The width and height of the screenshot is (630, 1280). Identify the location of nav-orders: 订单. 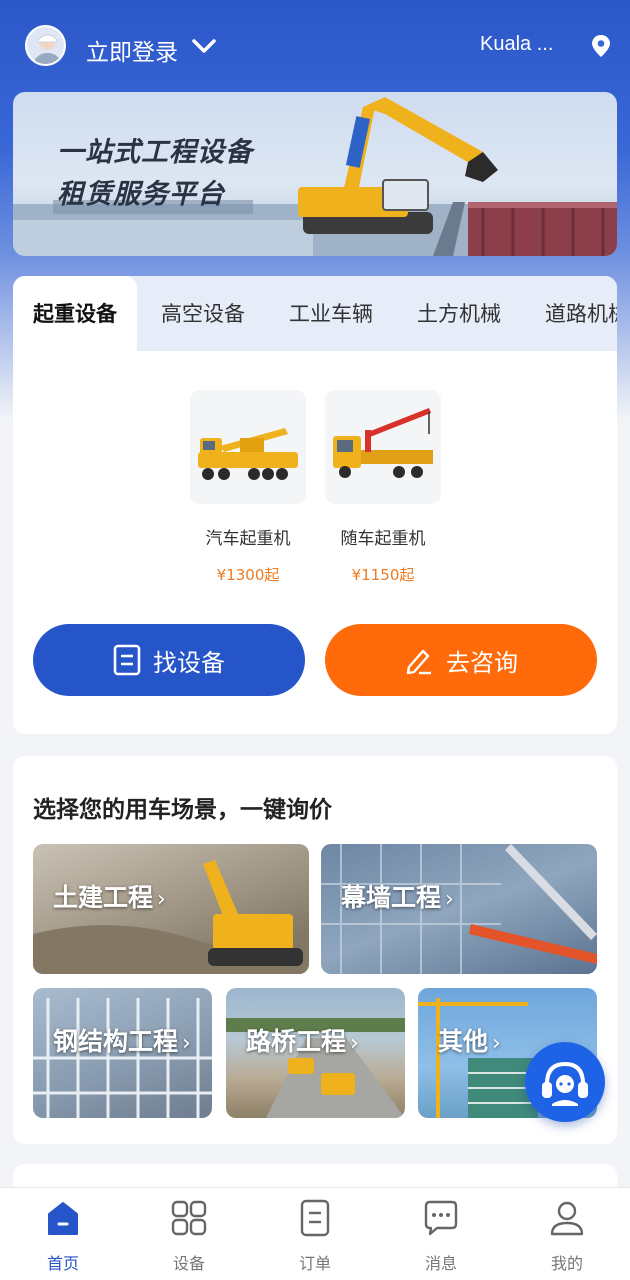
(315, 1236).